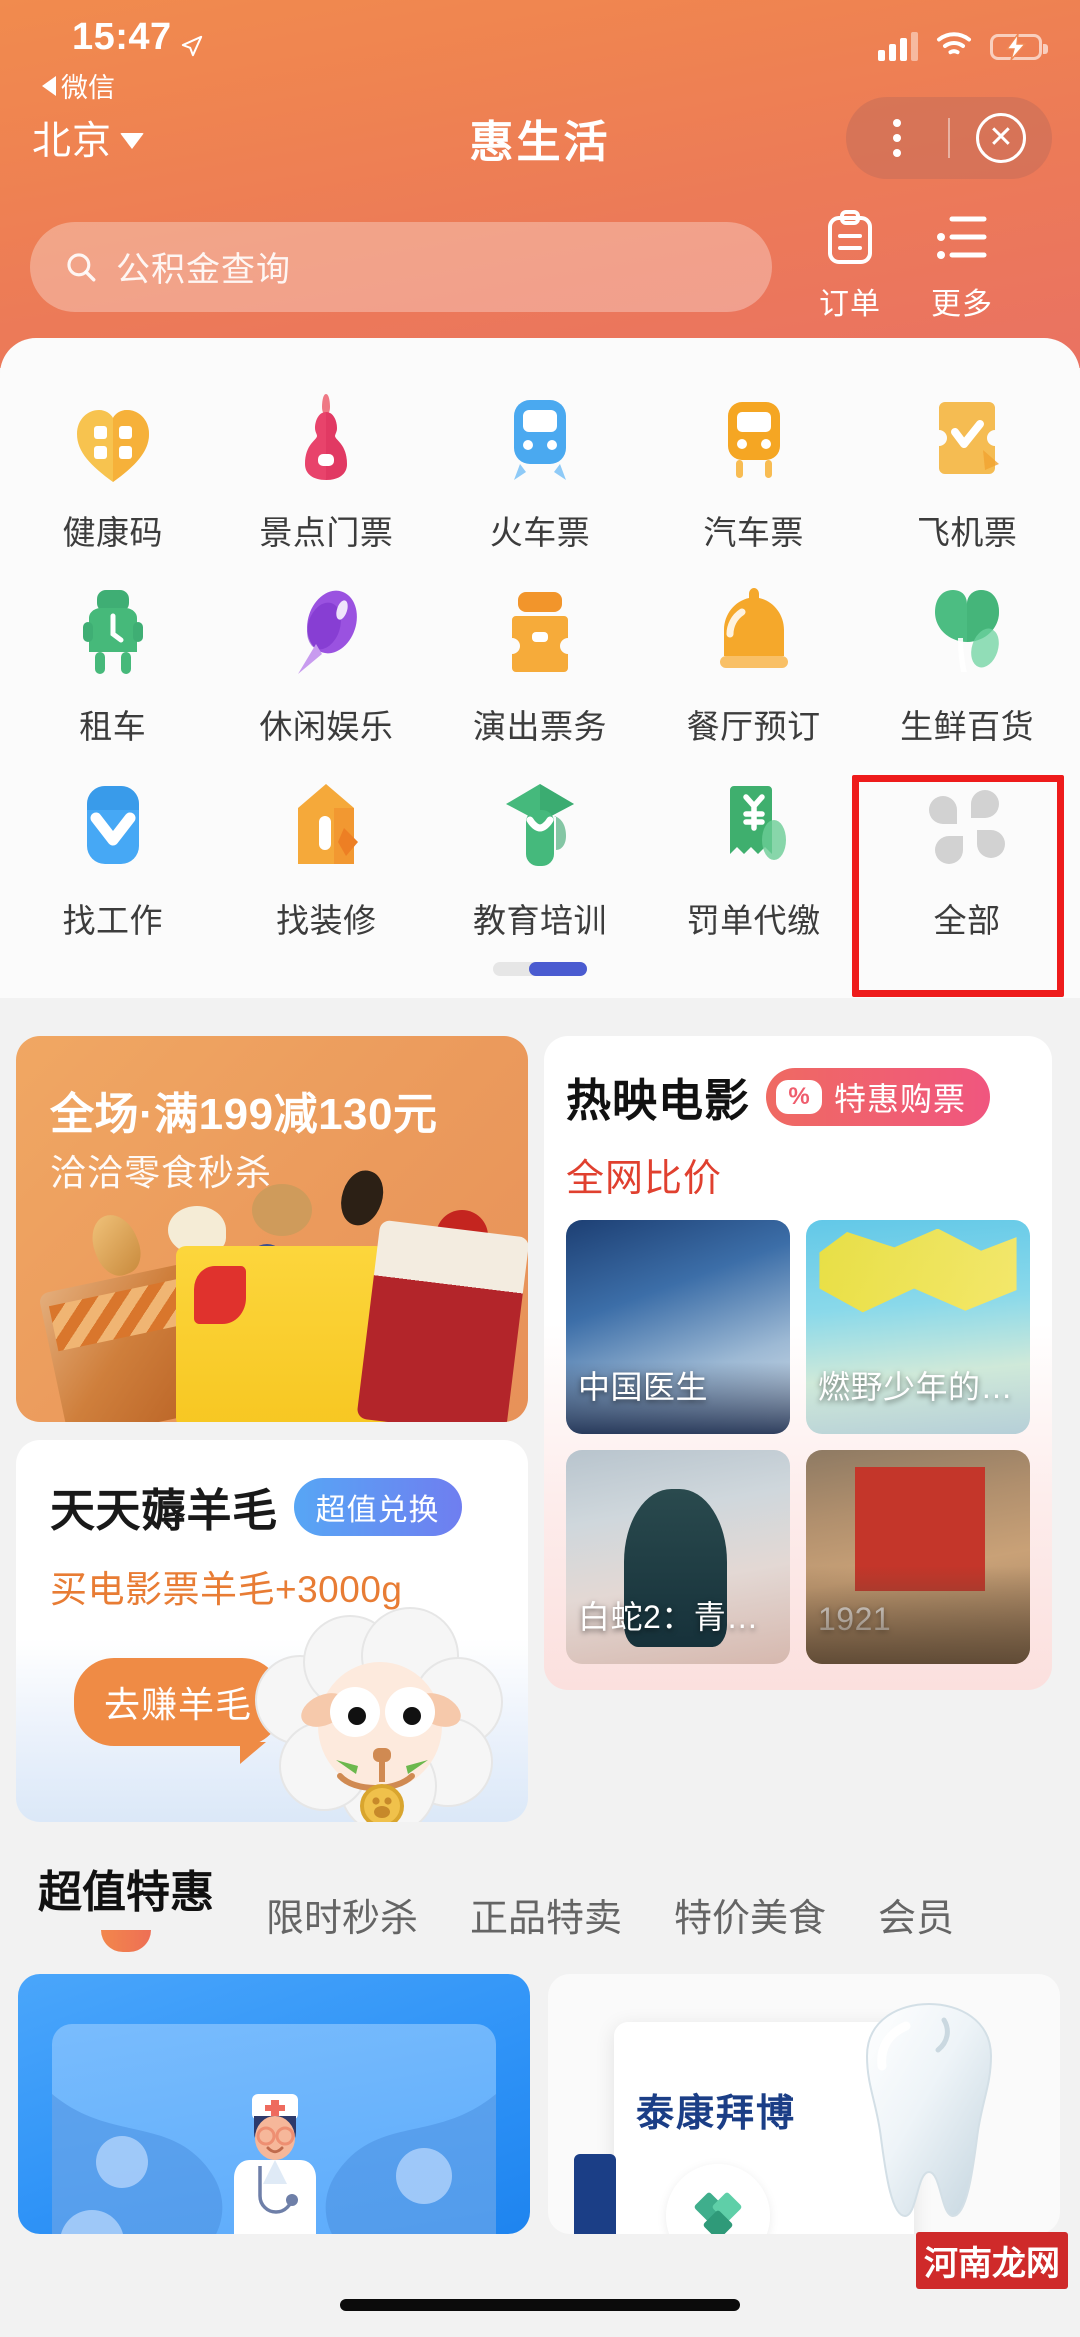 Image resolution: width=1080 pixels, height=2337 pixels. Describe the element at coordinates (137, 37) in the screenshot. I see `status-bar-time-group: 15:47` at that location.